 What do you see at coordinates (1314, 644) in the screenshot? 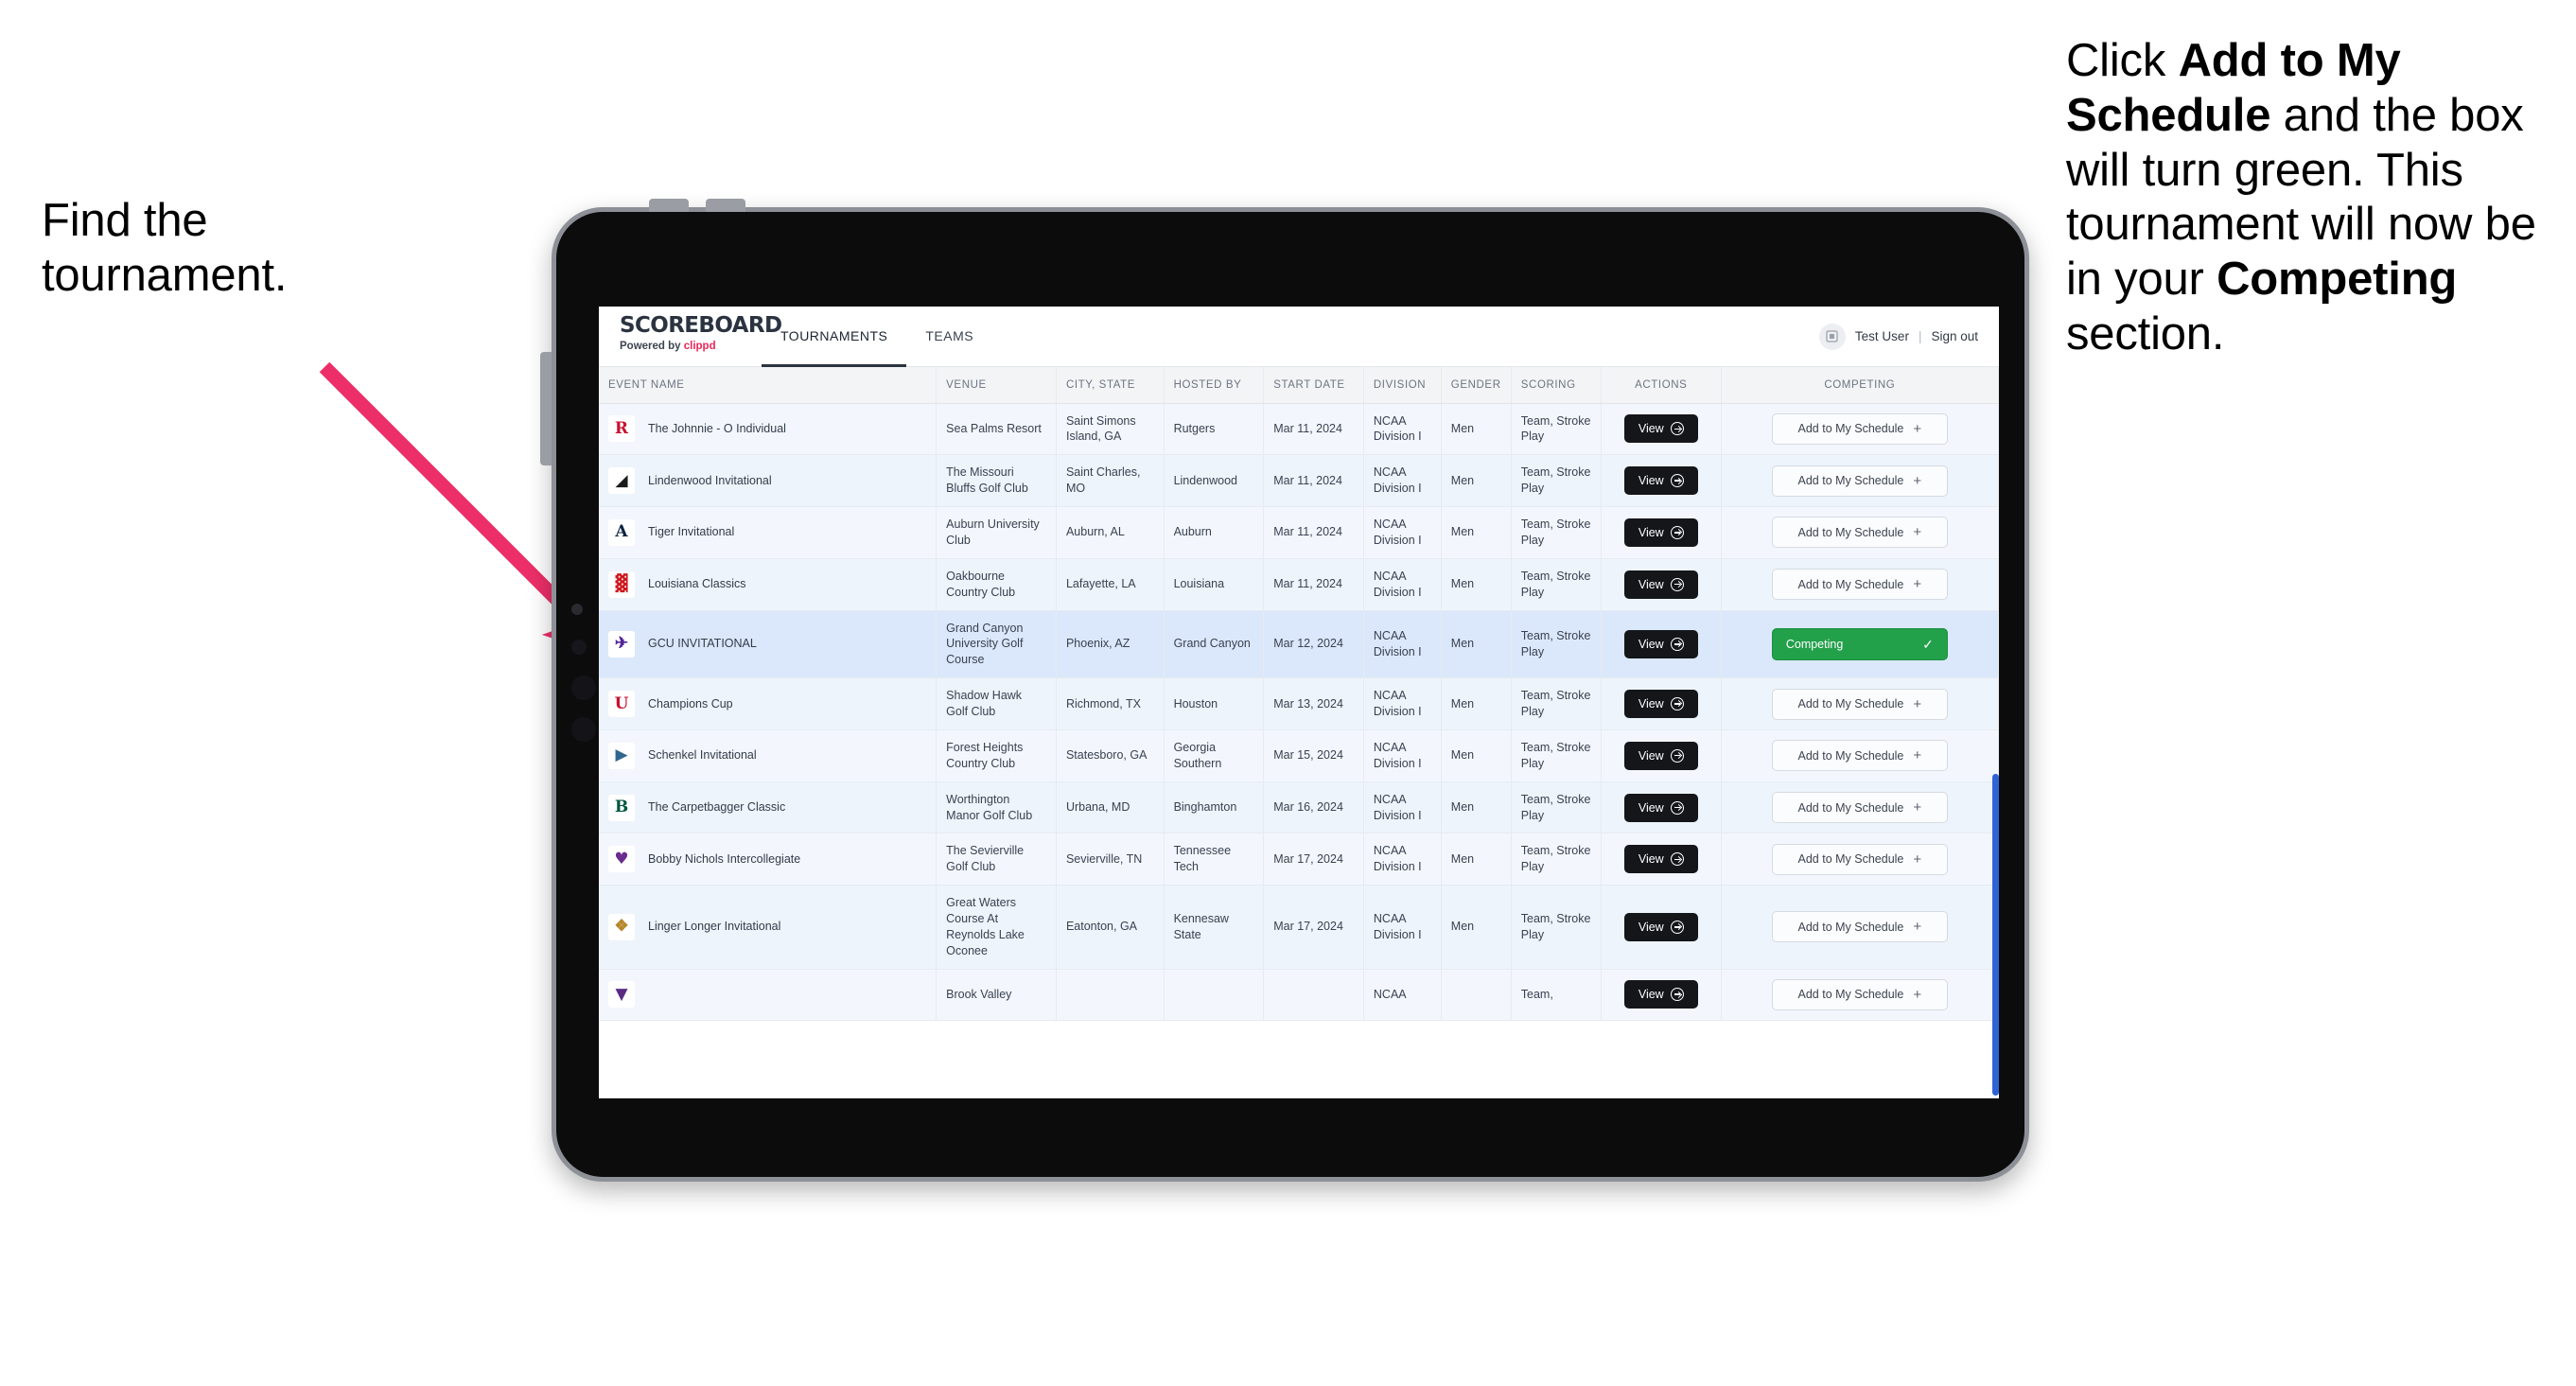
I see `cell-start-date: Mar 12, 2024` at bounding box center [1314, 644].